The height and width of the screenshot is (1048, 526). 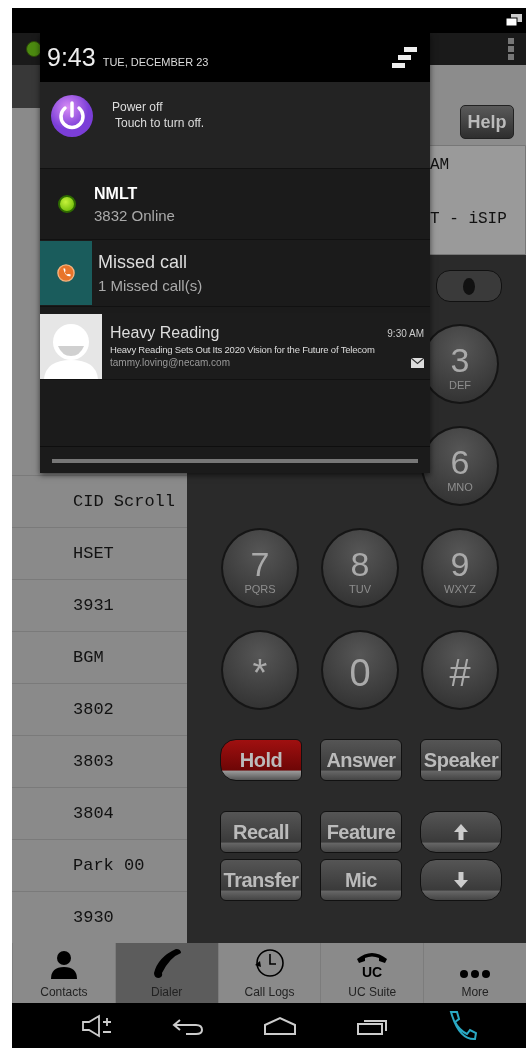 I want to click on keypad-key: 9 WXYZ, so click(x=460, y=568).